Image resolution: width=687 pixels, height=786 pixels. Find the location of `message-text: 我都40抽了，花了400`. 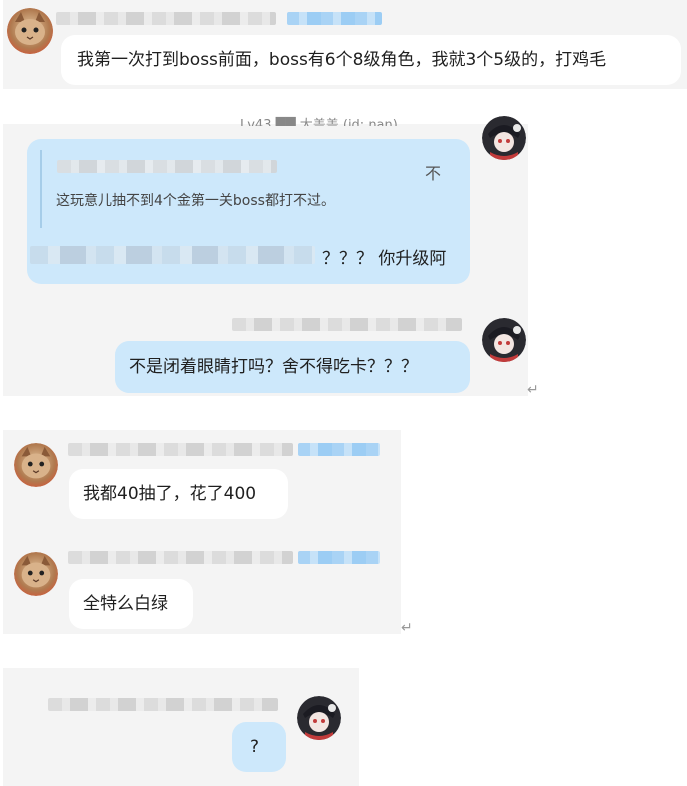

message-text: 我都40抽了，花了400 is located at coordinates (170, 494).